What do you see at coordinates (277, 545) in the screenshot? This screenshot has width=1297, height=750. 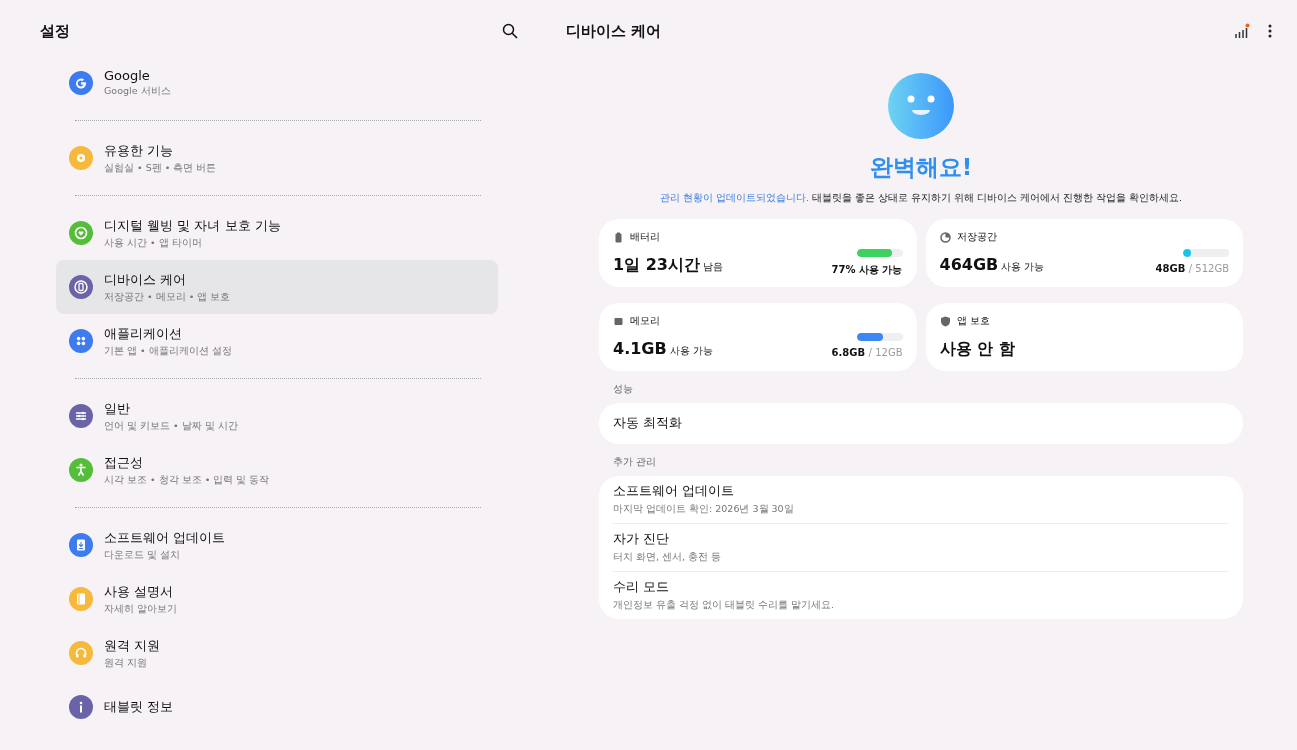 I see `settings-item: 소프트웨어 업데이트 다운로드 및 설치` at bounding box center [277, 545].